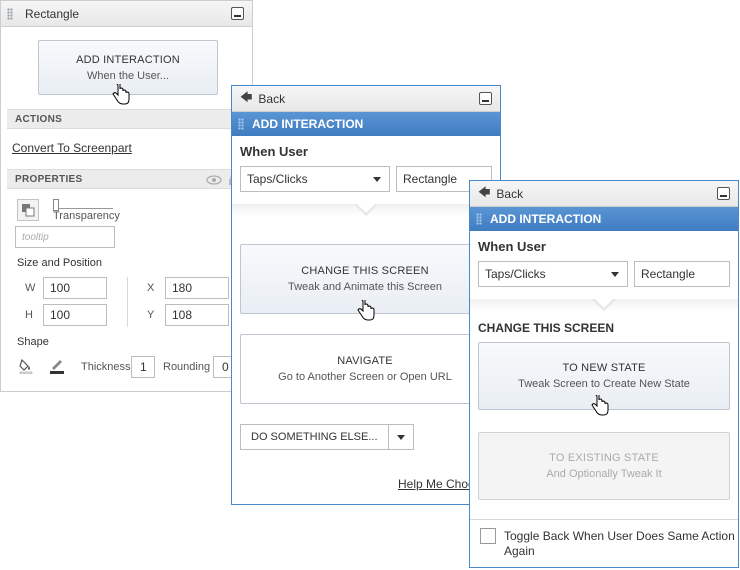  Describe the element at coordinates (57, 366) in the screenshot. I see `stroke-pen-icon` at that location.